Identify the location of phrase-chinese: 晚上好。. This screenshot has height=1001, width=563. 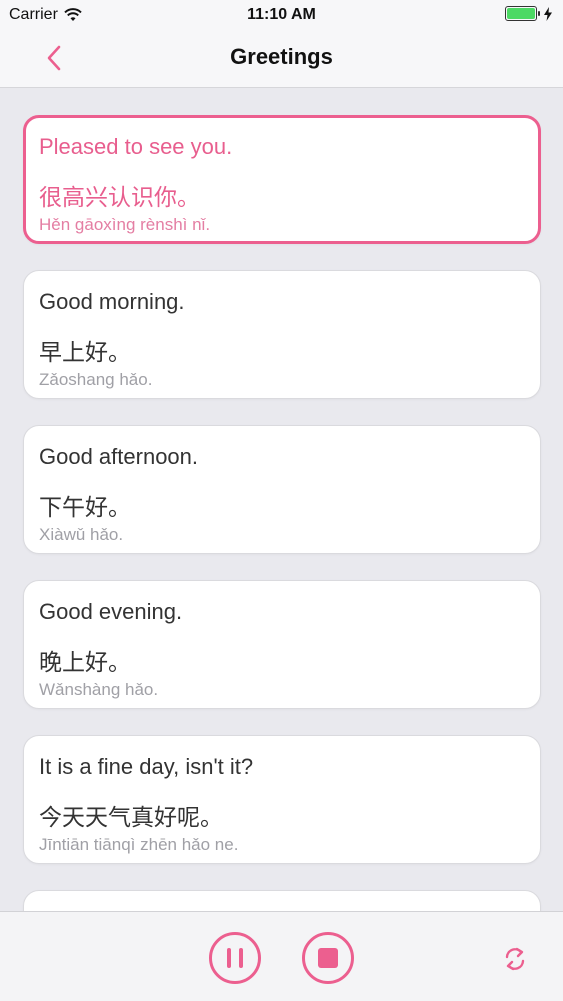
(85, 663).